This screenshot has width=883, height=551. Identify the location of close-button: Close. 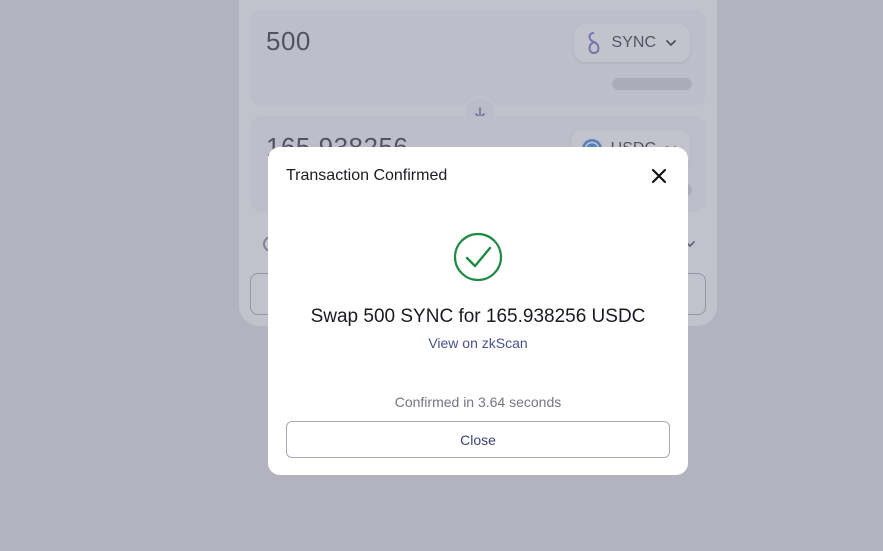
(478, 439).